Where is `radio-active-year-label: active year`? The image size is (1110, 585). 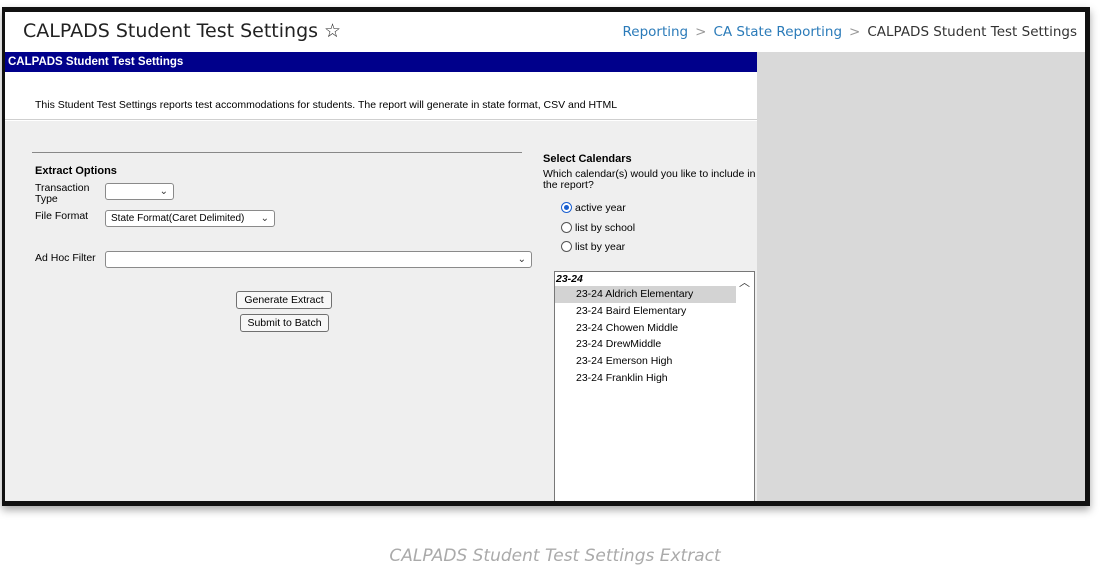 radio-active-year-label: active year is located at coordinates (600, 208).